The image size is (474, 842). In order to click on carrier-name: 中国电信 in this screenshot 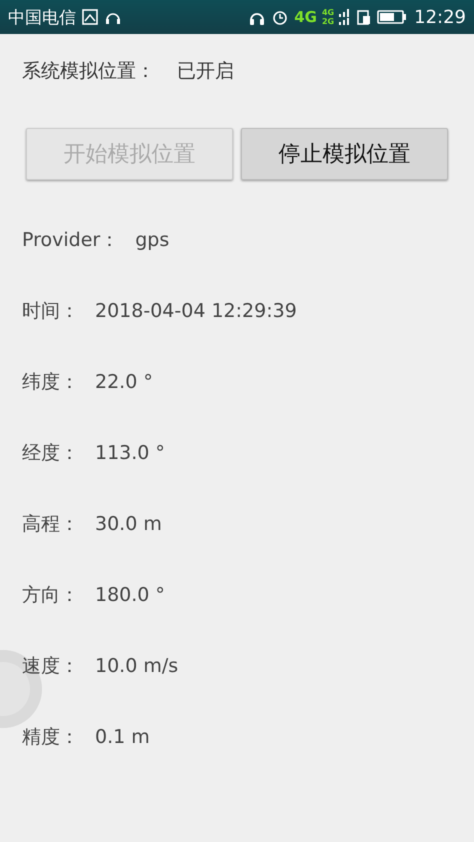, I will do `click(42, 17)`.